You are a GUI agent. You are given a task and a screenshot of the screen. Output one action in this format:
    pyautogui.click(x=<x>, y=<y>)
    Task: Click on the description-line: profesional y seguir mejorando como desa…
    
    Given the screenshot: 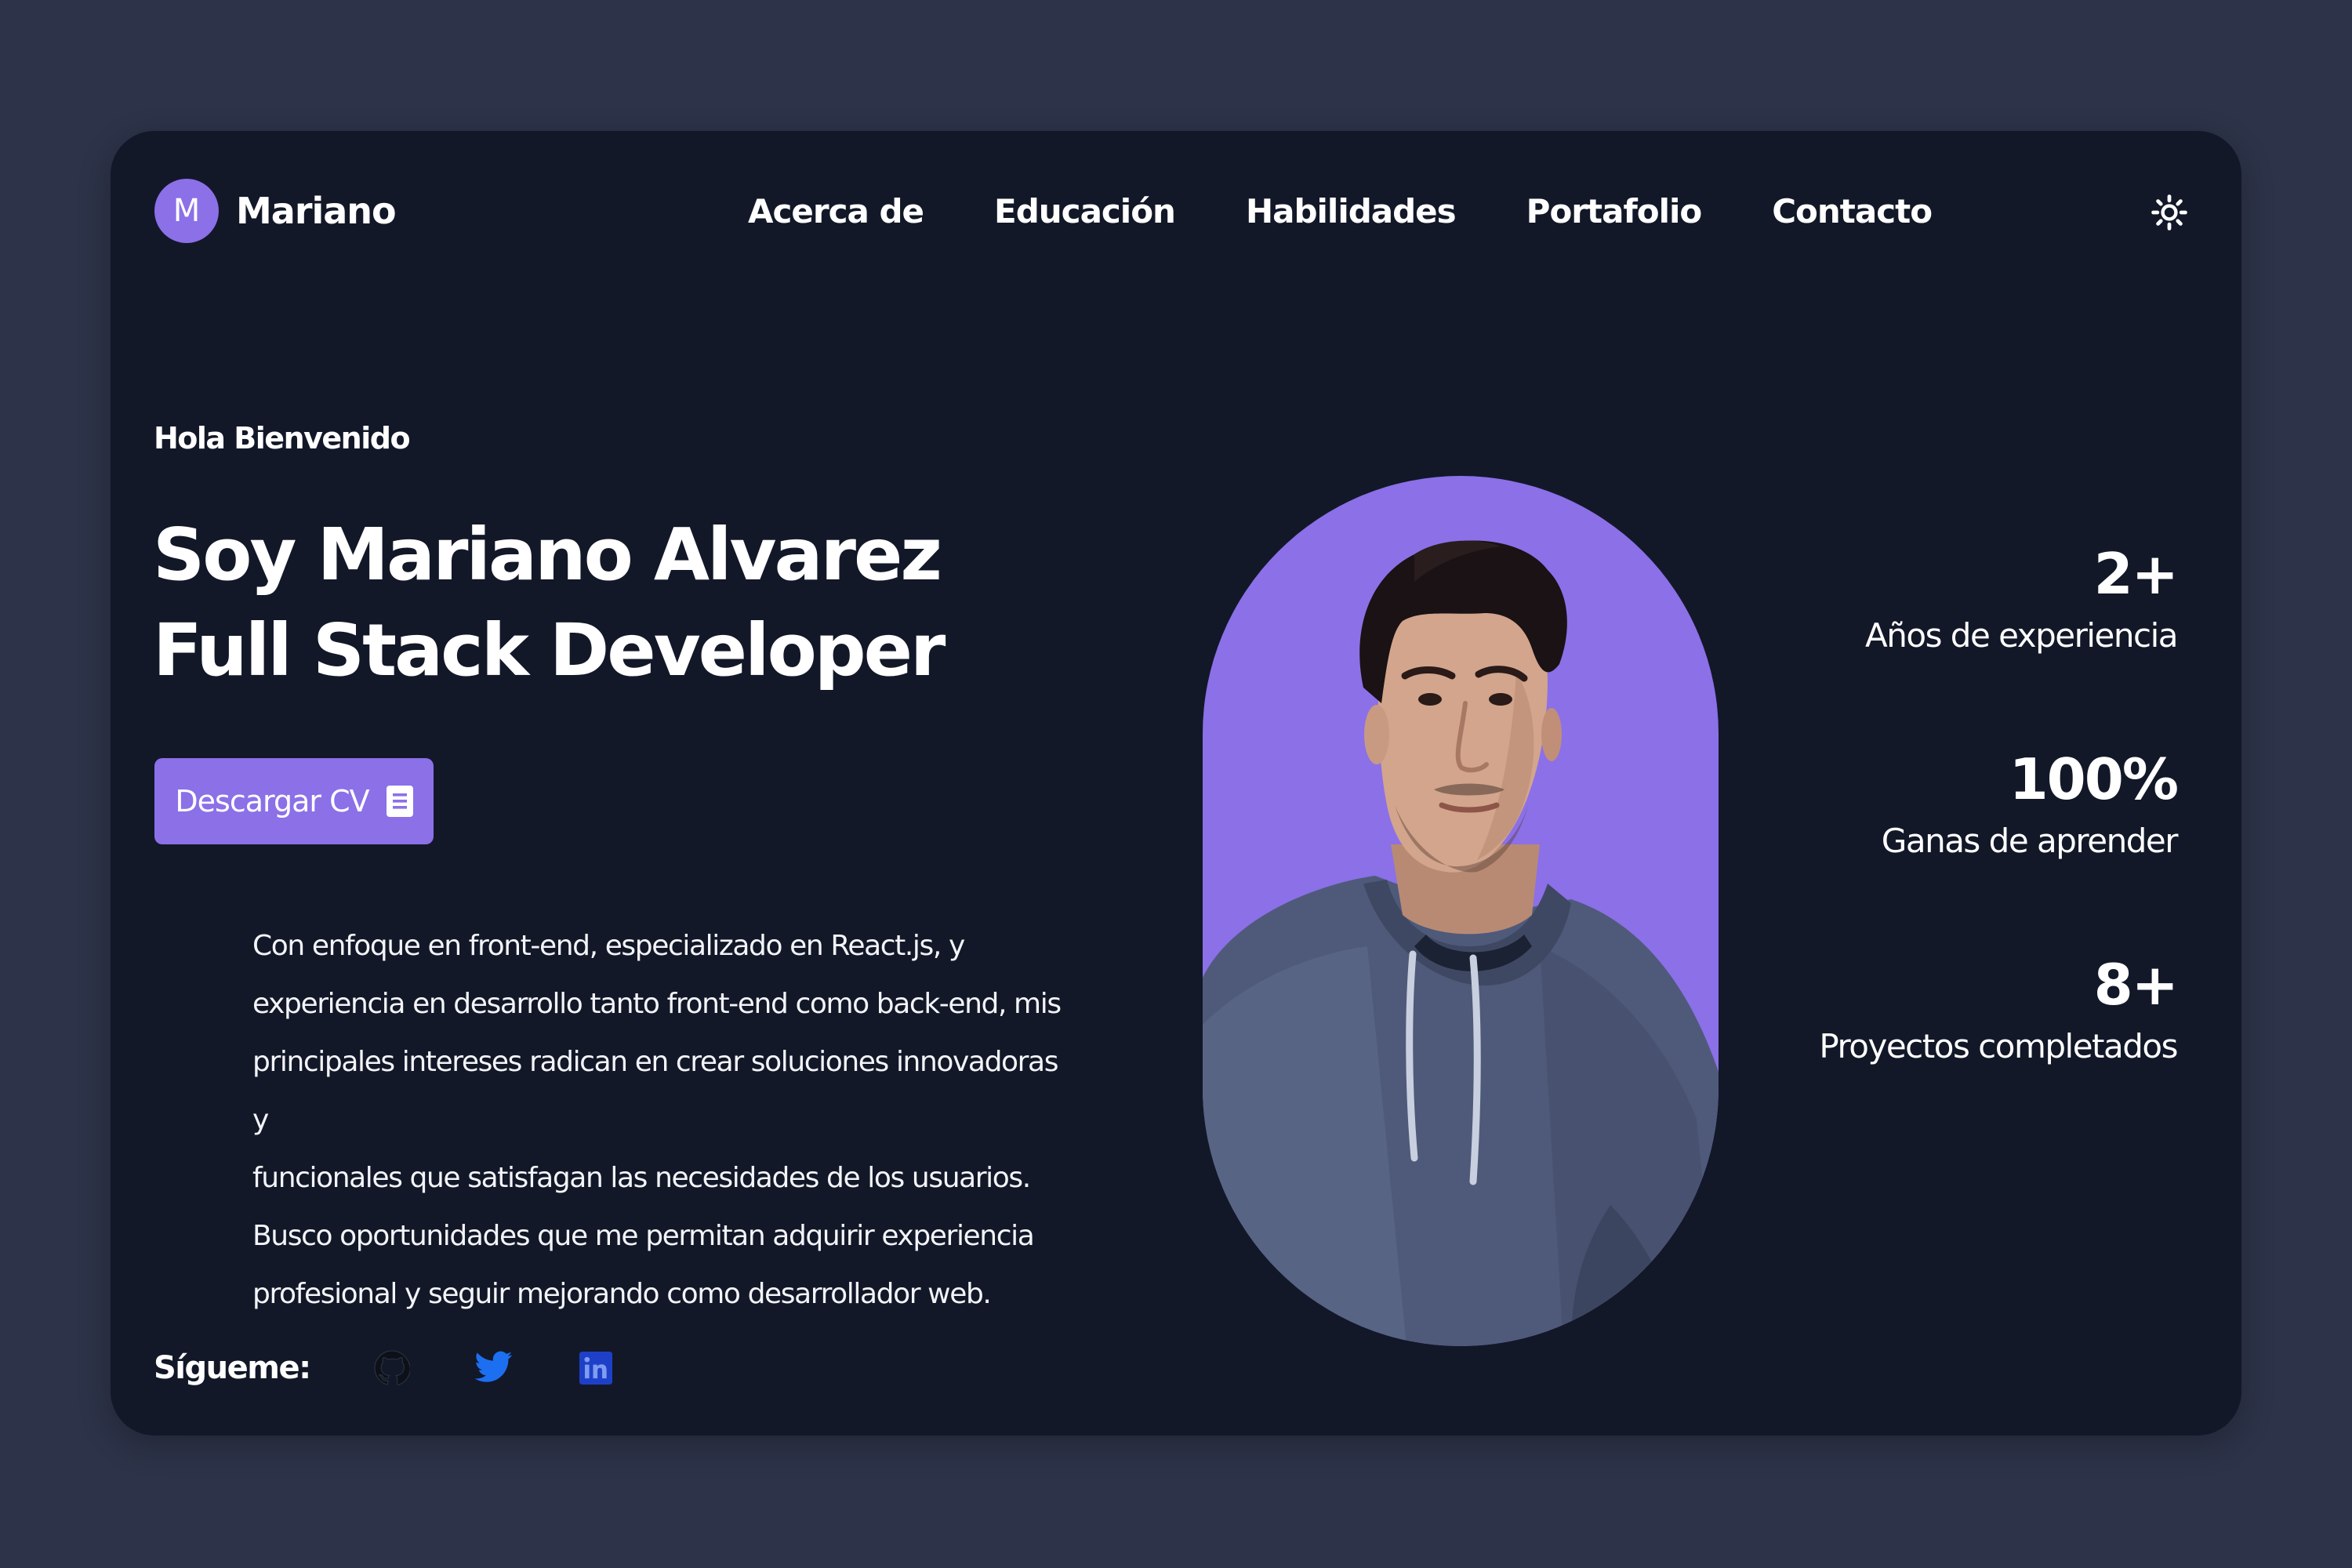 What is the action you would take?
    pyautogui.click(x=622, y=1294)
    